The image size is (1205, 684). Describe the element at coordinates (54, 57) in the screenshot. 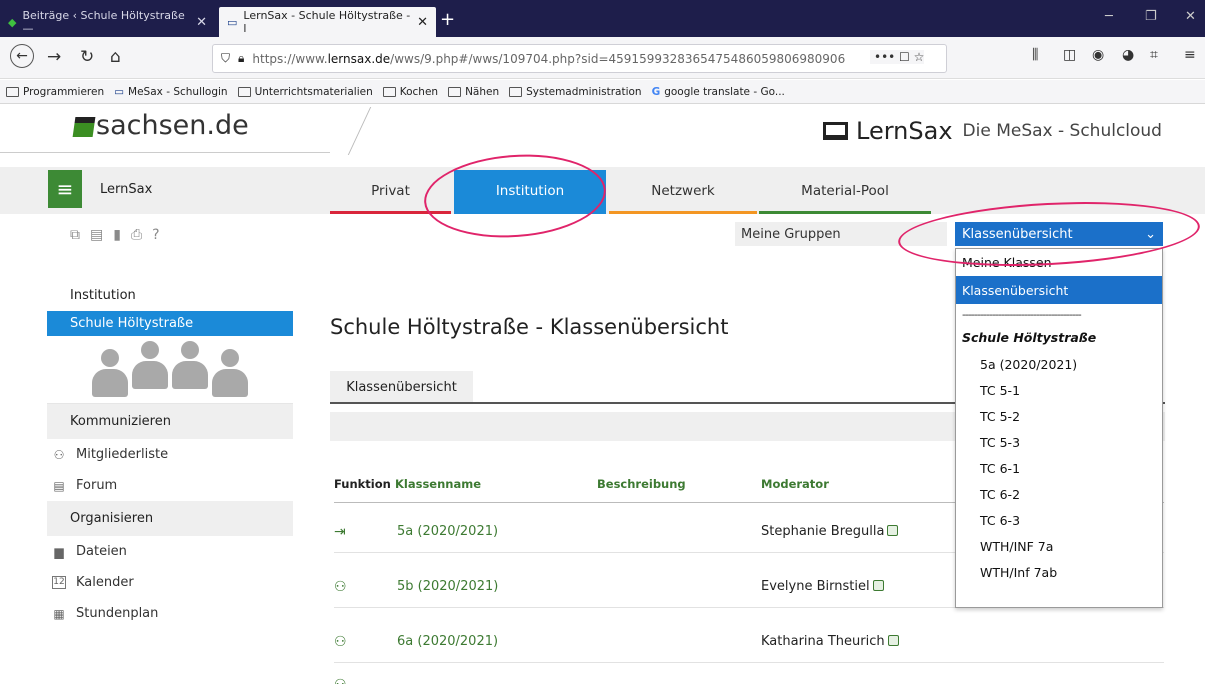

I see `forward-button: →` at that location.